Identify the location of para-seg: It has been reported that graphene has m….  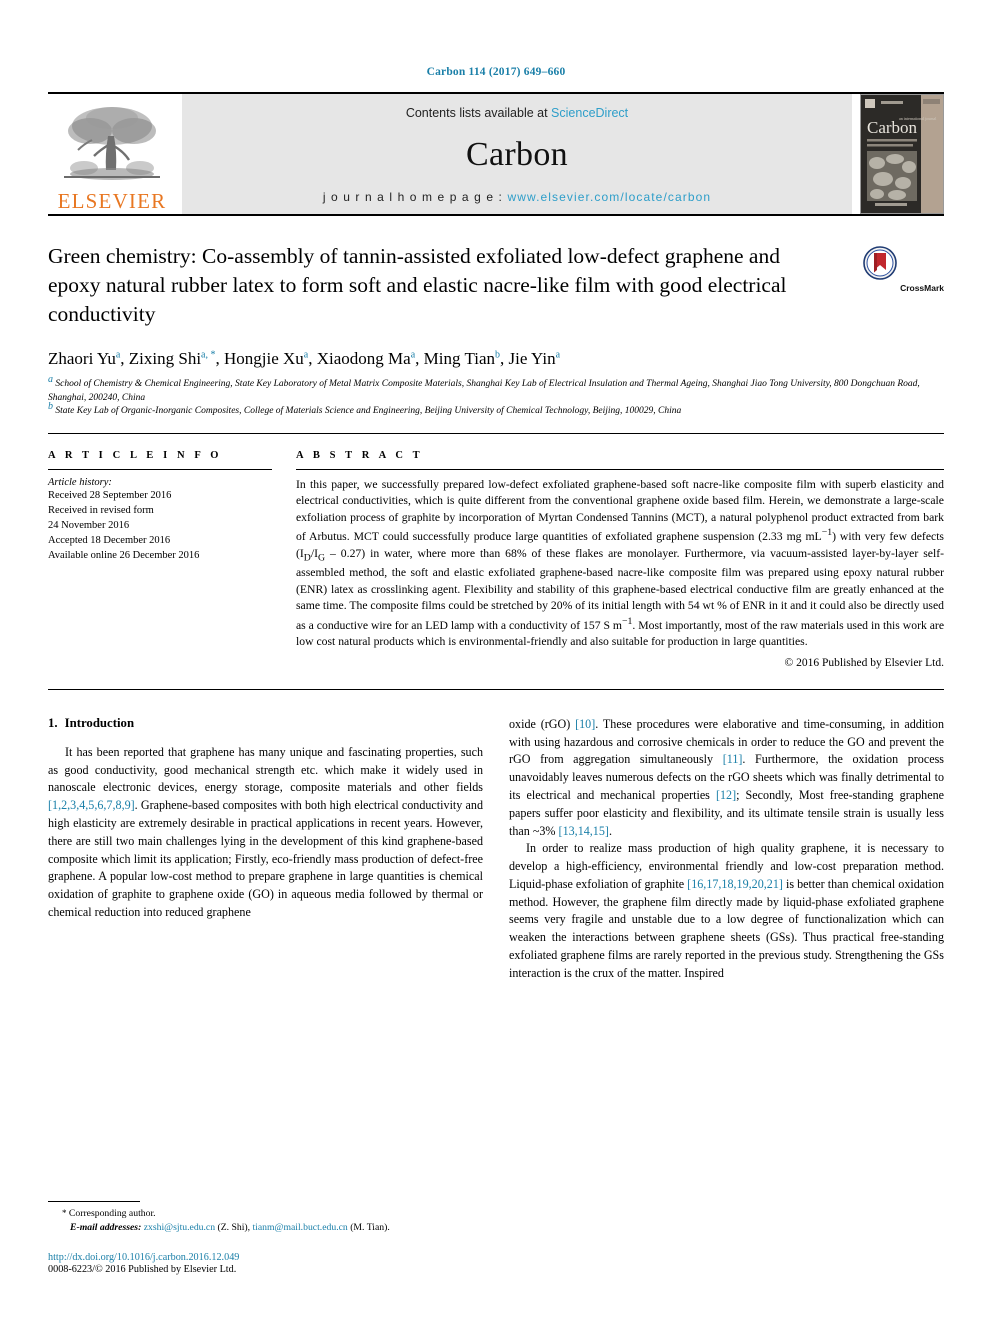
(265, 769).